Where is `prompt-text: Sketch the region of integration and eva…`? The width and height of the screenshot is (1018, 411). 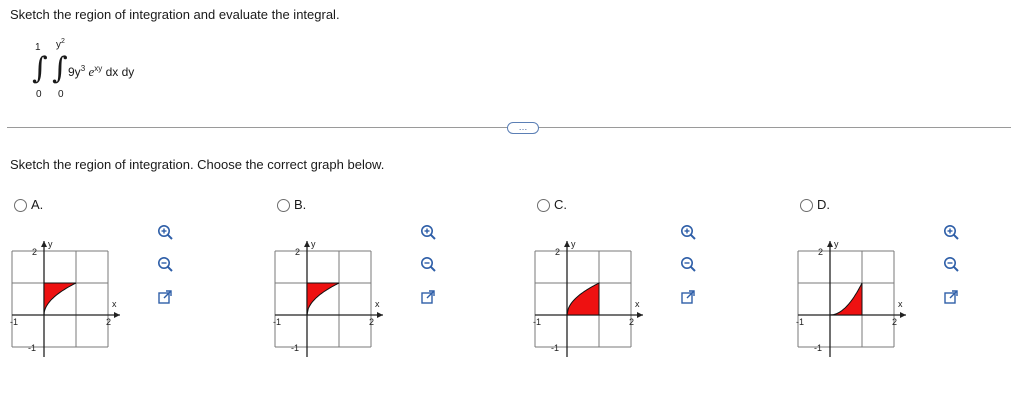
prompt-text: Sketch the region of integration and eva… is located at coordinates (175, 14).